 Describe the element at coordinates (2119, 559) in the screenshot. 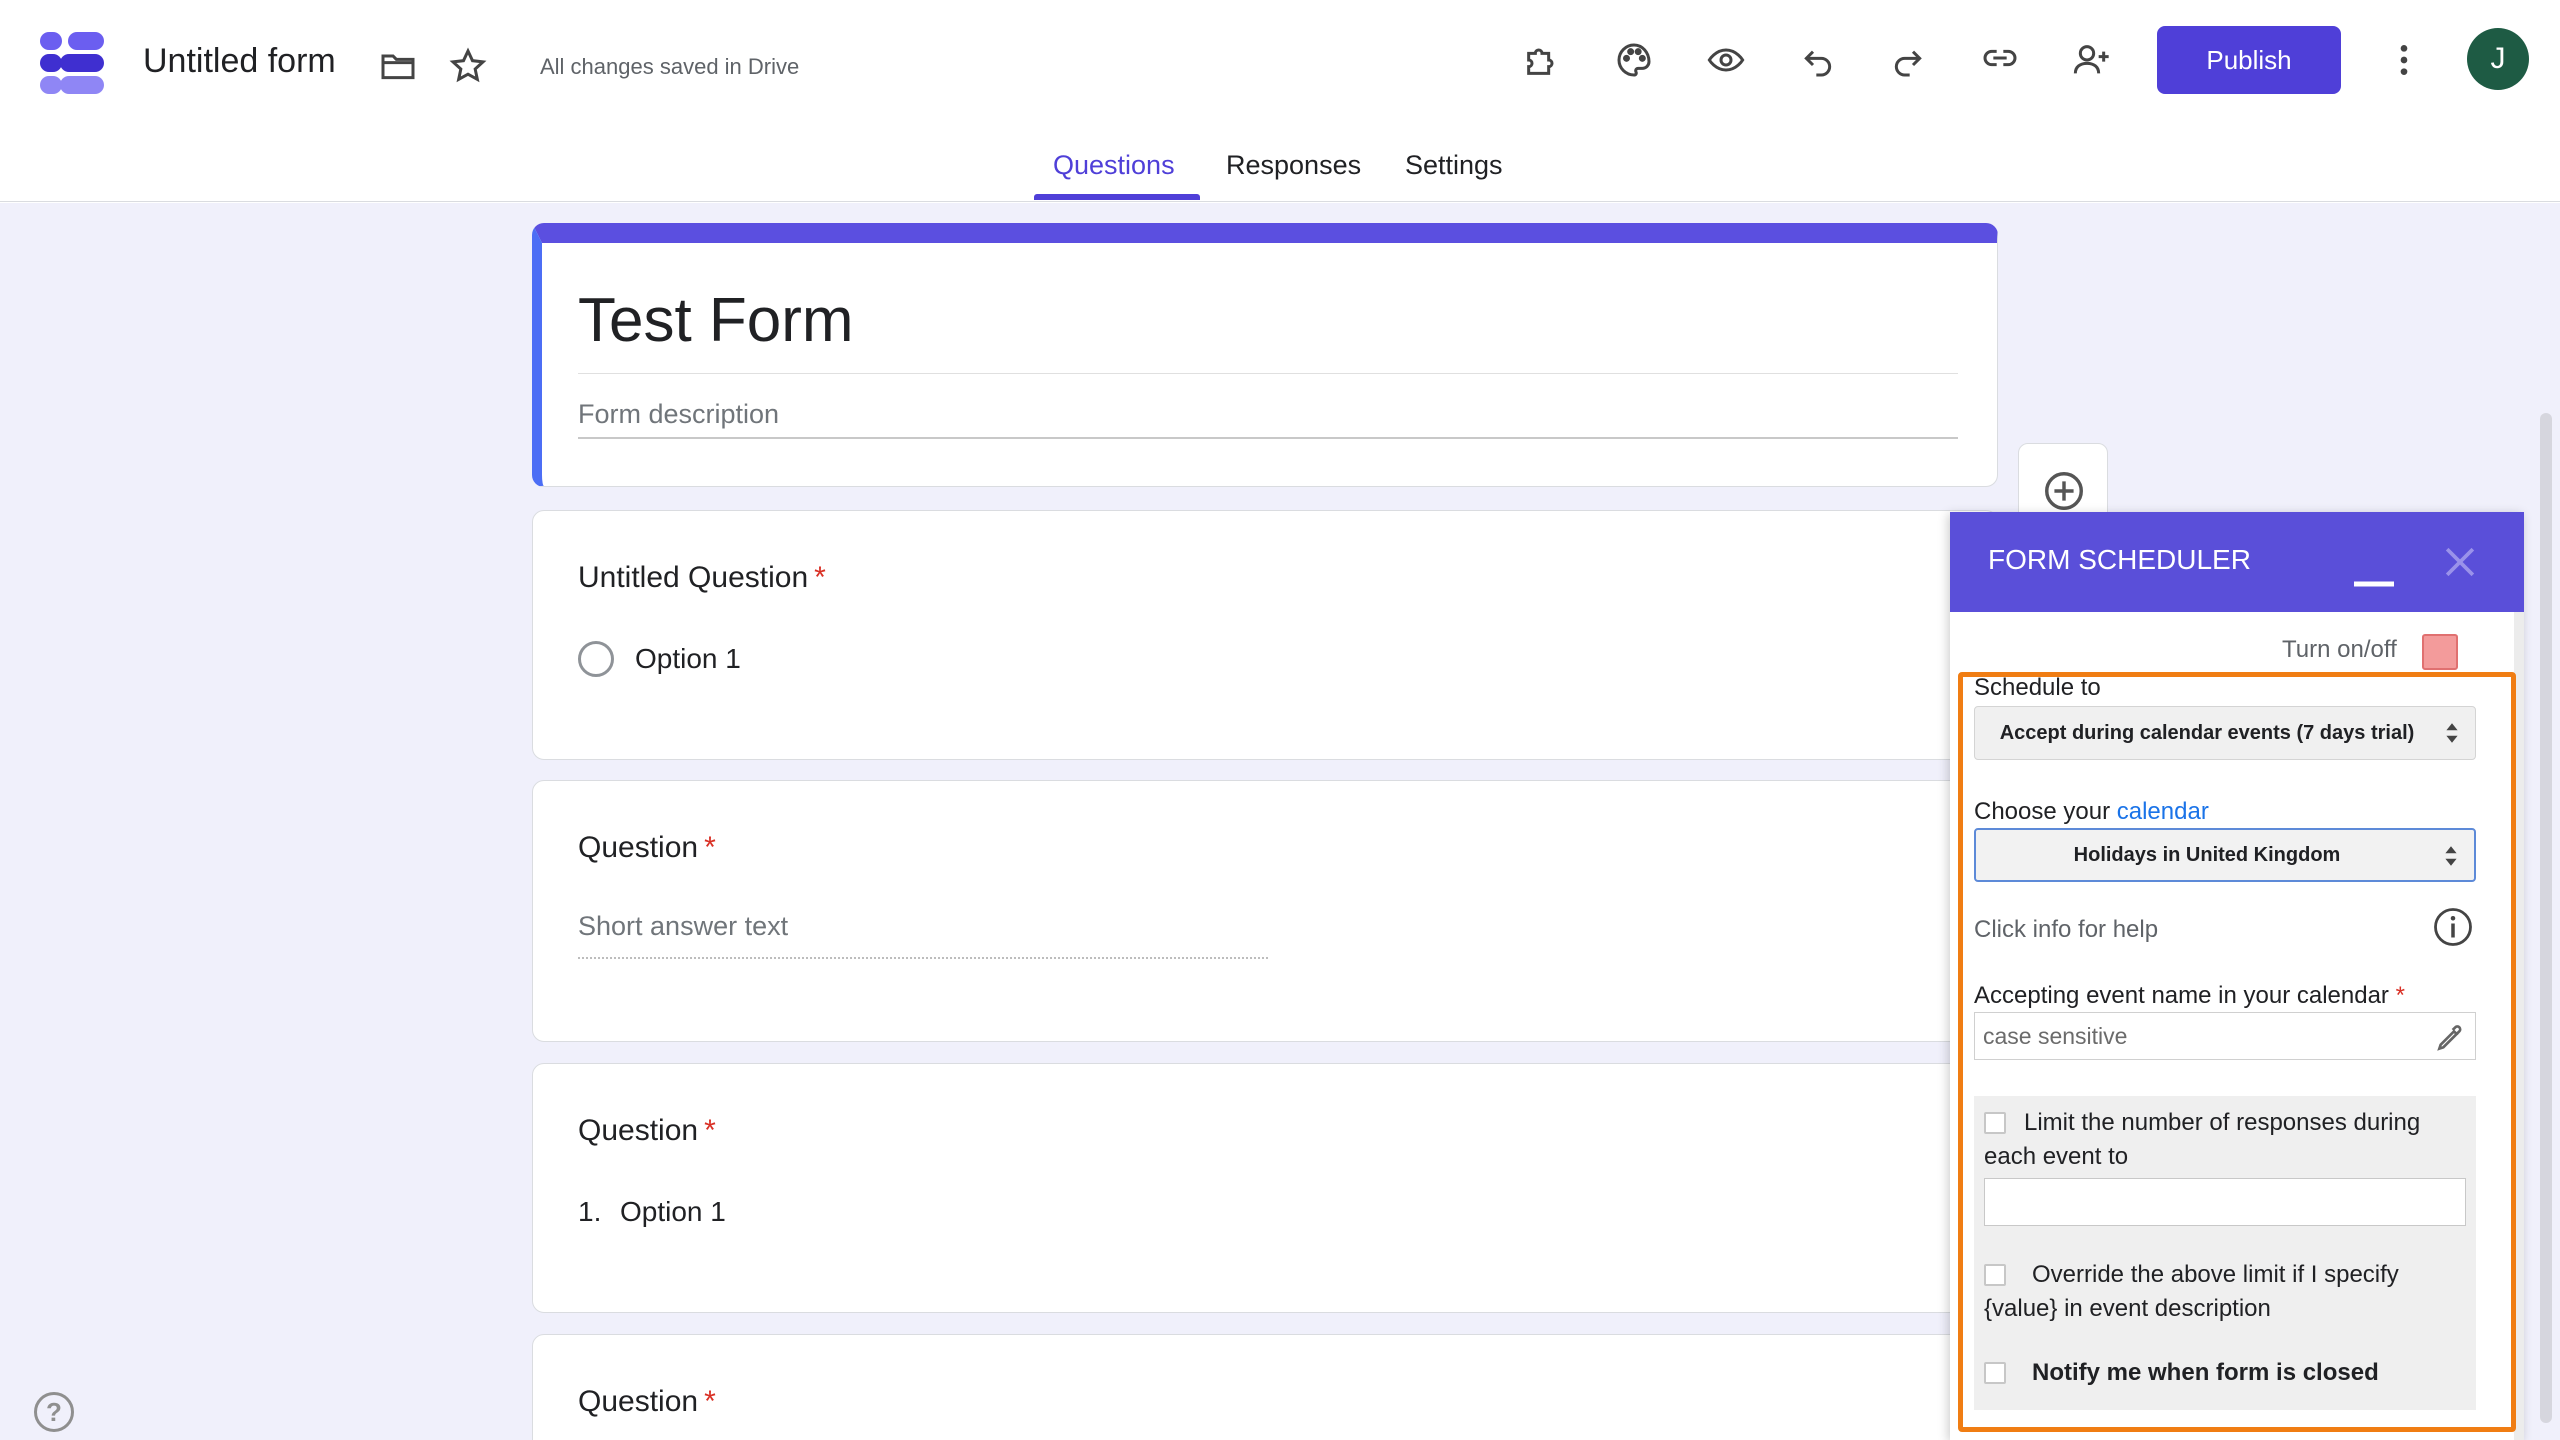

I see `scheduler-title: FORM SCHEDULER` at that location.